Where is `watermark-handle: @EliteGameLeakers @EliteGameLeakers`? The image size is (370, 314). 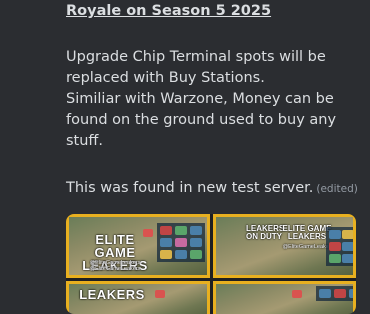 watermark-handle: @EliteGameLeakers @EliteGameLeakers is located at coordinates (115, 266).